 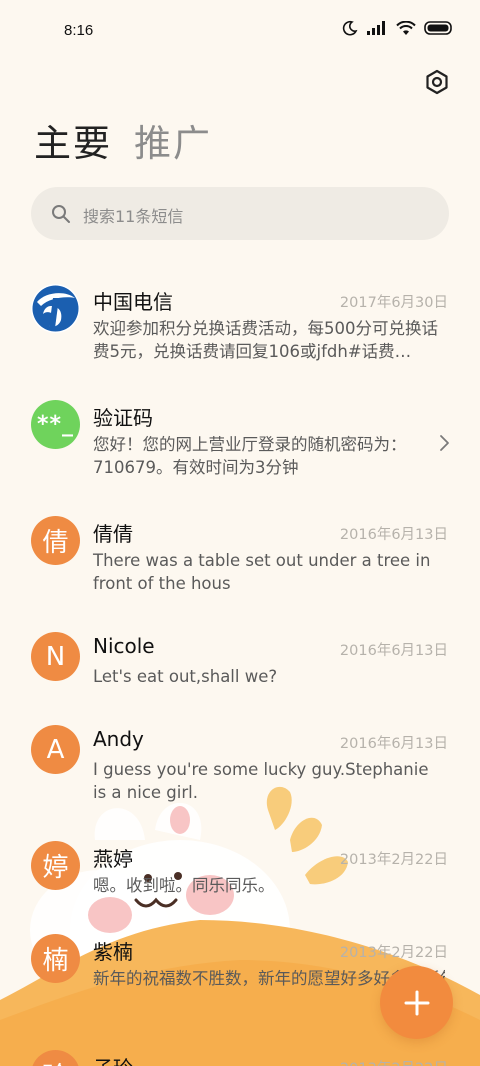 What do you see at coordinates (350, 28) in the screenshot?
I see `moon-icon` at bounding box center [350, 28].